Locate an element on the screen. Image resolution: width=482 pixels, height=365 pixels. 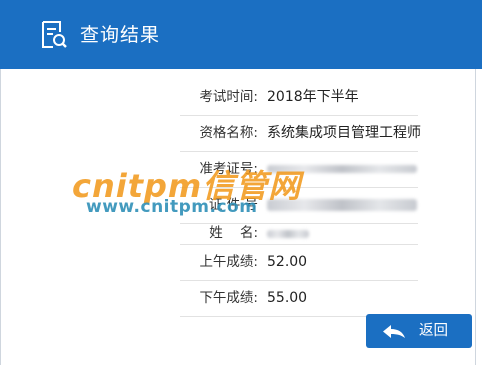
qualification-value: 系统集成项目管理工程师 is located at coordinates (344, 133).